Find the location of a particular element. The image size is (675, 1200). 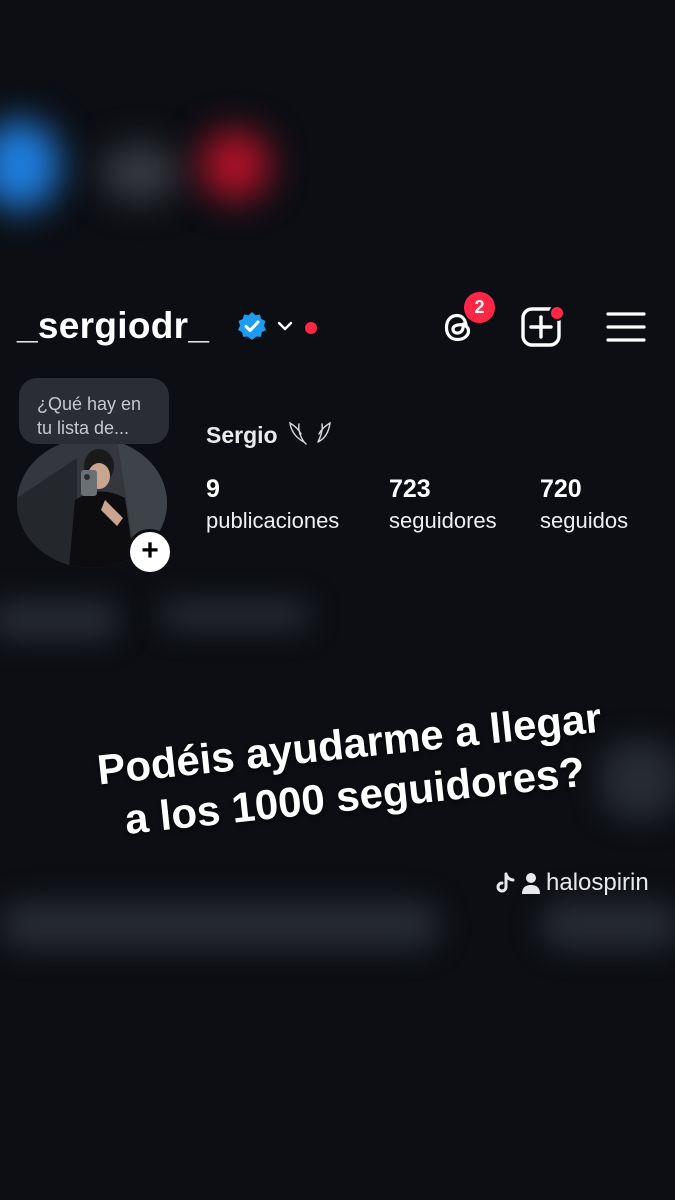

note-text-line1: ¿Qué hay en is located at coordinates (89, 404).